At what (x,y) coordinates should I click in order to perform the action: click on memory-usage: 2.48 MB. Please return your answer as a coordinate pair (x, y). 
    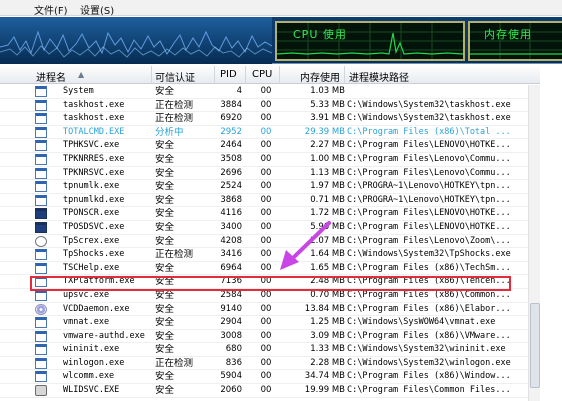
    Looking at the image, I should click on (327, 281).